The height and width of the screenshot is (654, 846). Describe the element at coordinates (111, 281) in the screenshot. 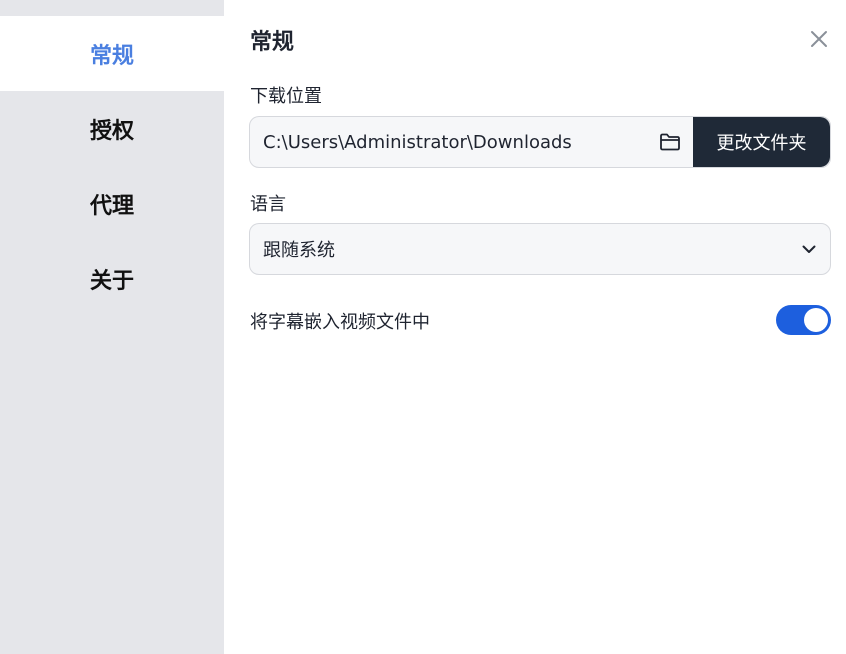

I see `sidebar-item-label: 关于` at that location.